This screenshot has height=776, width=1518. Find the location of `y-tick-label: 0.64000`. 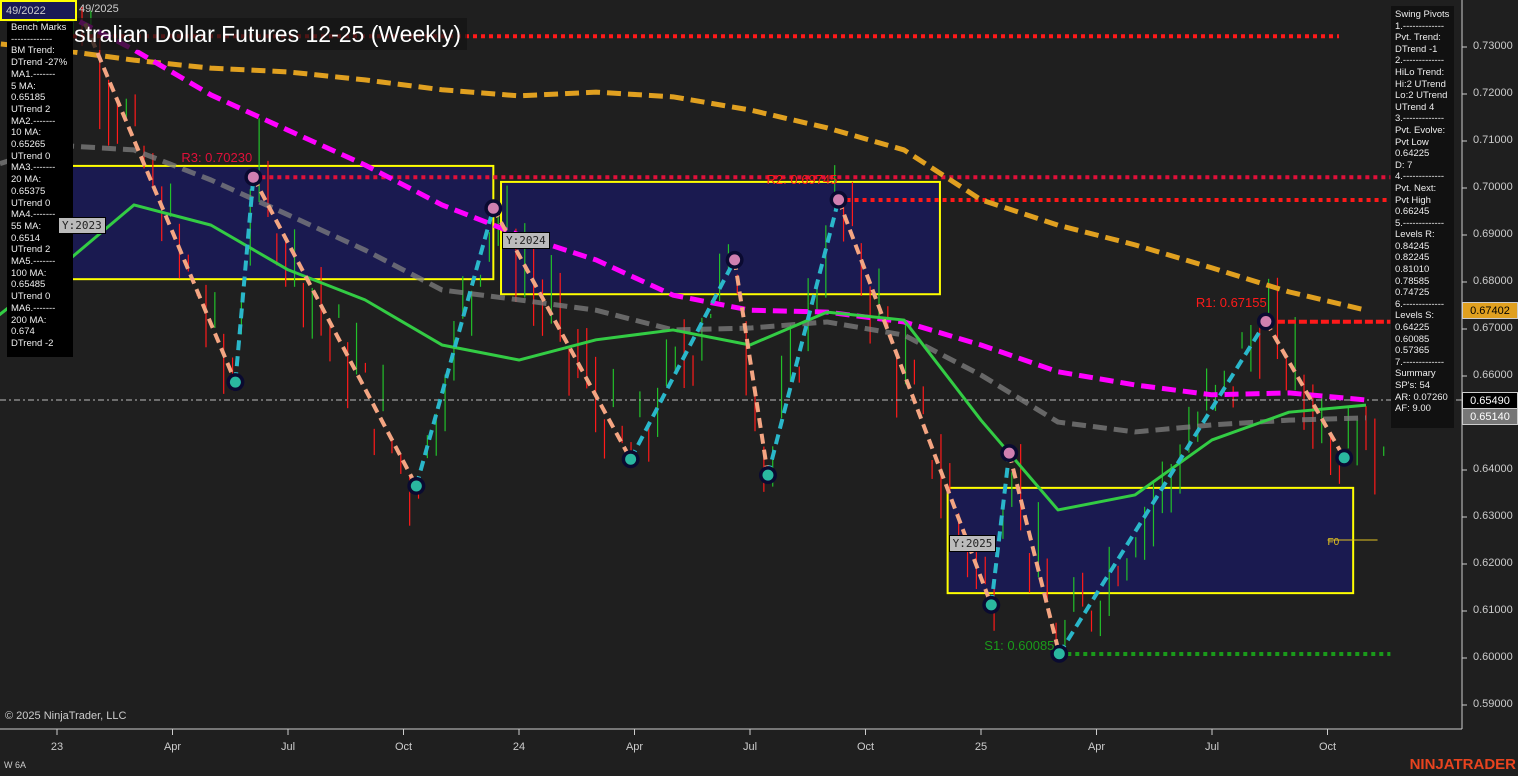

y-tick-label: 0.64000 is located at coordinates (1493, 469).